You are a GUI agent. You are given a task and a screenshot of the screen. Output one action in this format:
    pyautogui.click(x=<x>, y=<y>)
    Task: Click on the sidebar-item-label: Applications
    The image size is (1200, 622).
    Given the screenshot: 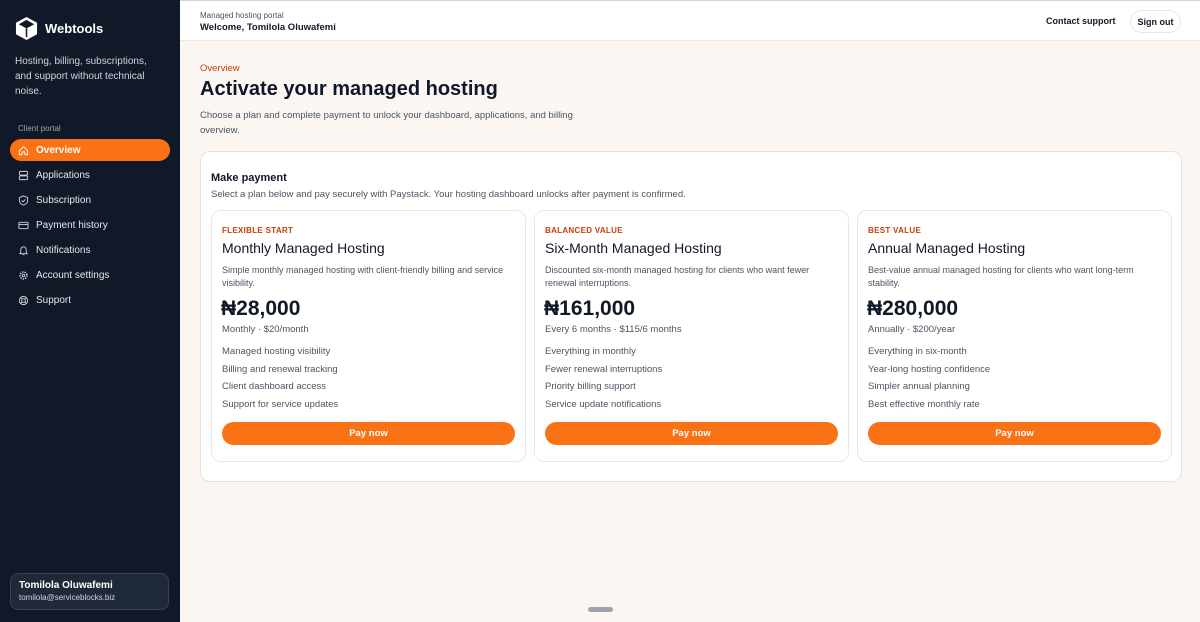 What is the action you would take?
    pyautogui.click(x=63, y=175)
    